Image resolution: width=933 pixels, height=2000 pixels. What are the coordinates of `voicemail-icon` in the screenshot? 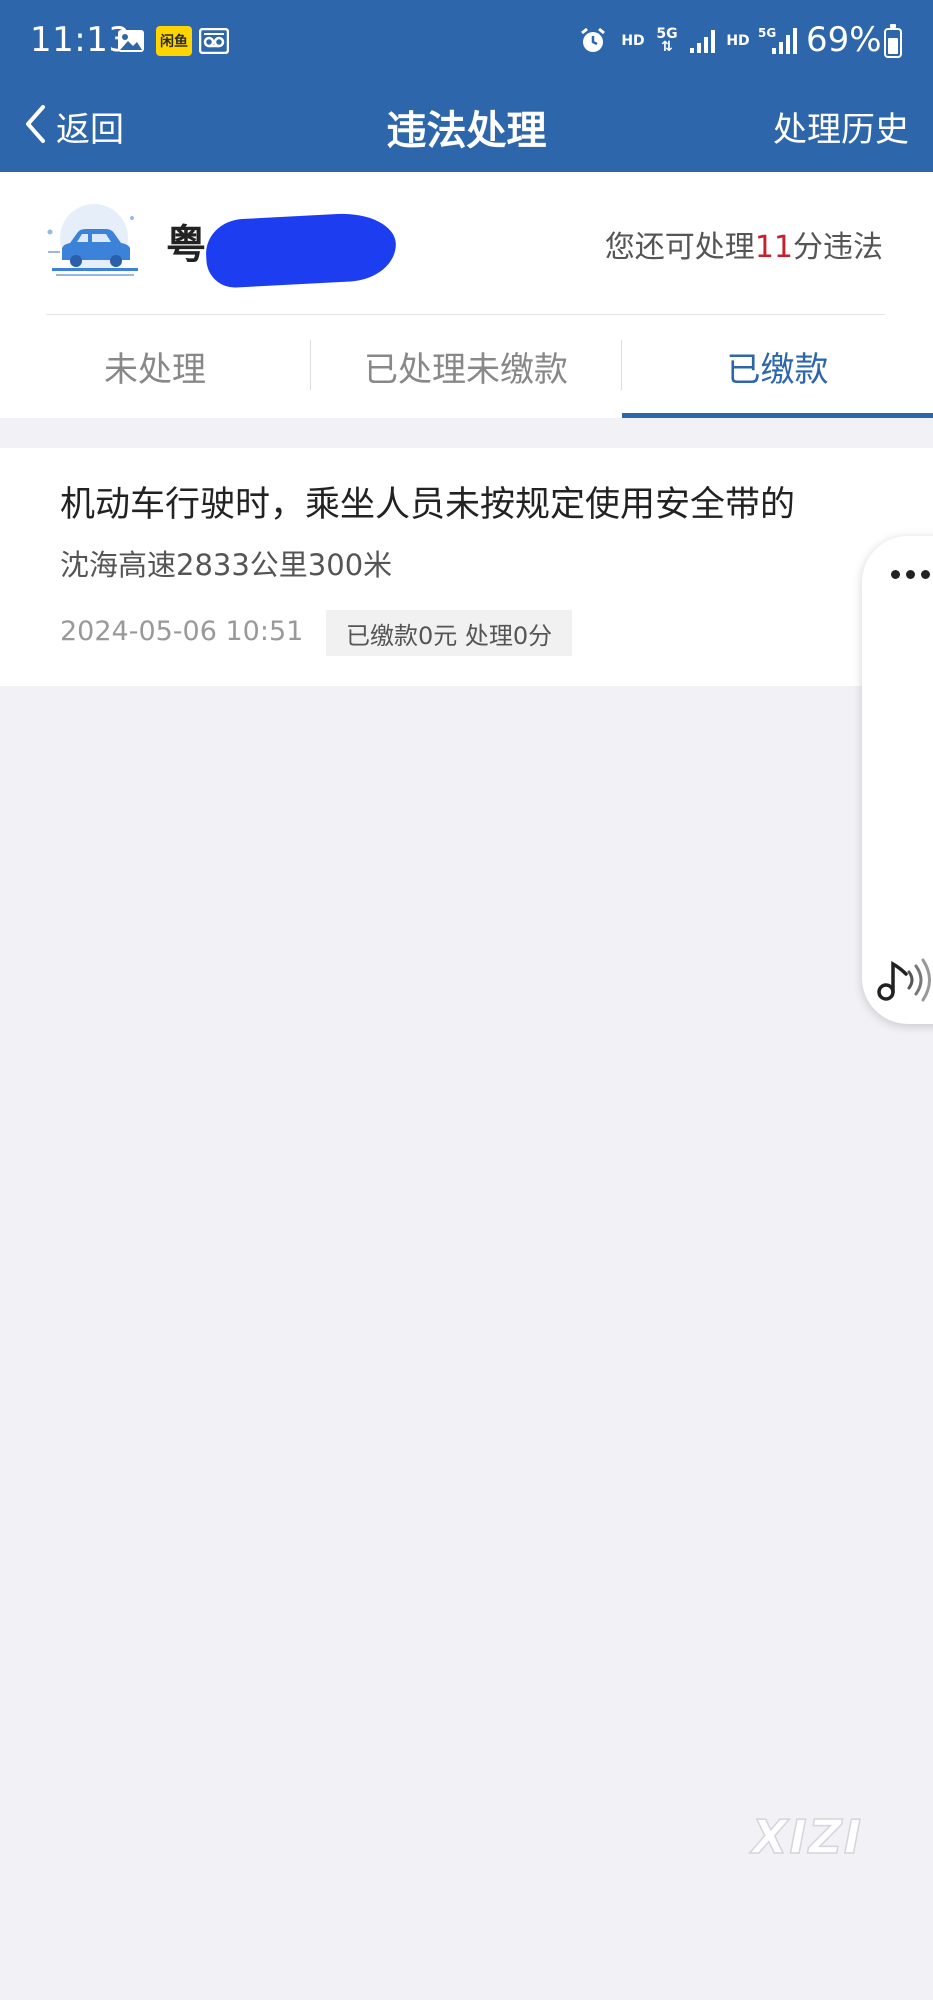 It's located at (214, 41).